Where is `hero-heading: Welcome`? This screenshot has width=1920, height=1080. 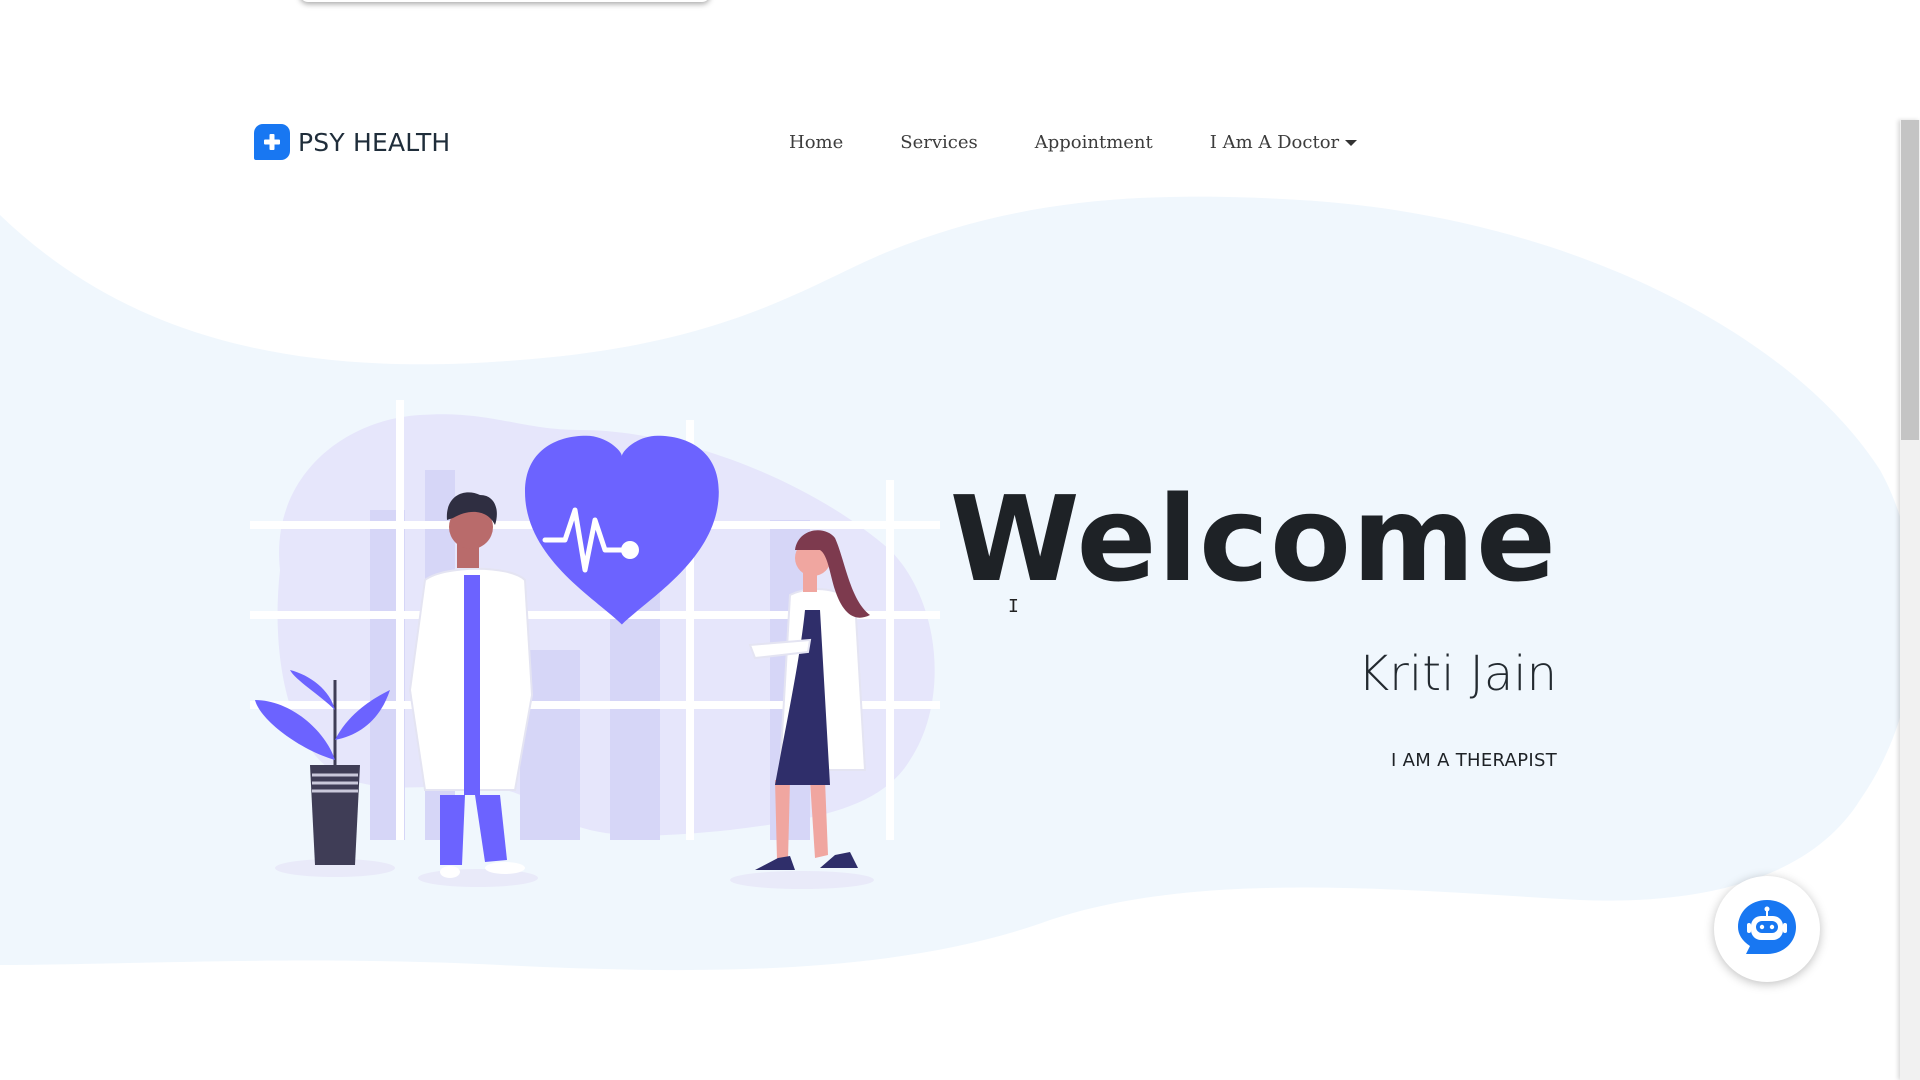
hero-heading: Welcome is located at coordinates (1253, 539).